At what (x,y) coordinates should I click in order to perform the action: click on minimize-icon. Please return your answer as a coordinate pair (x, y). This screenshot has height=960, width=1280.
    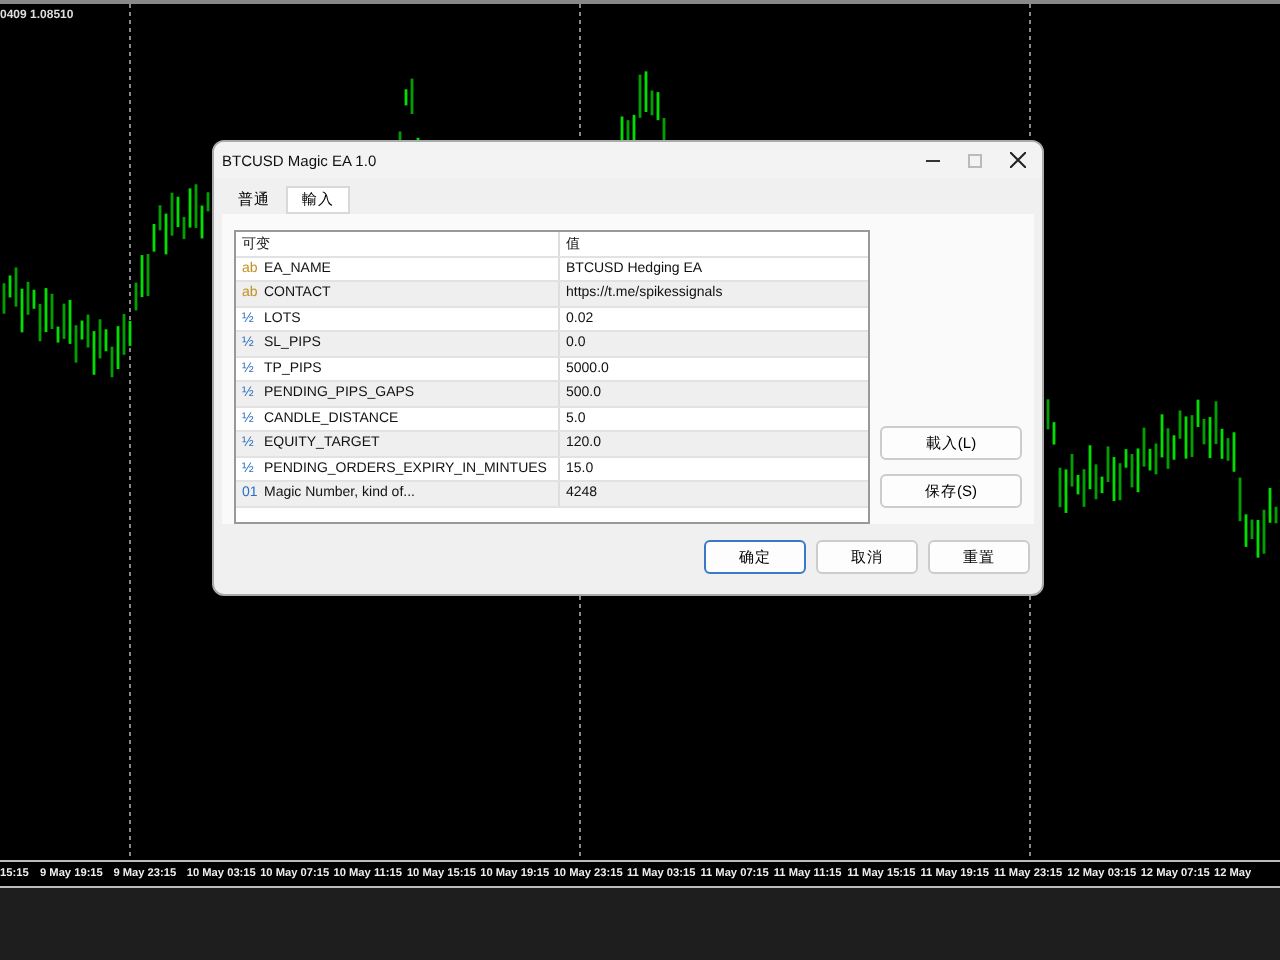
    Looking at the image, I should click on (933, 160).